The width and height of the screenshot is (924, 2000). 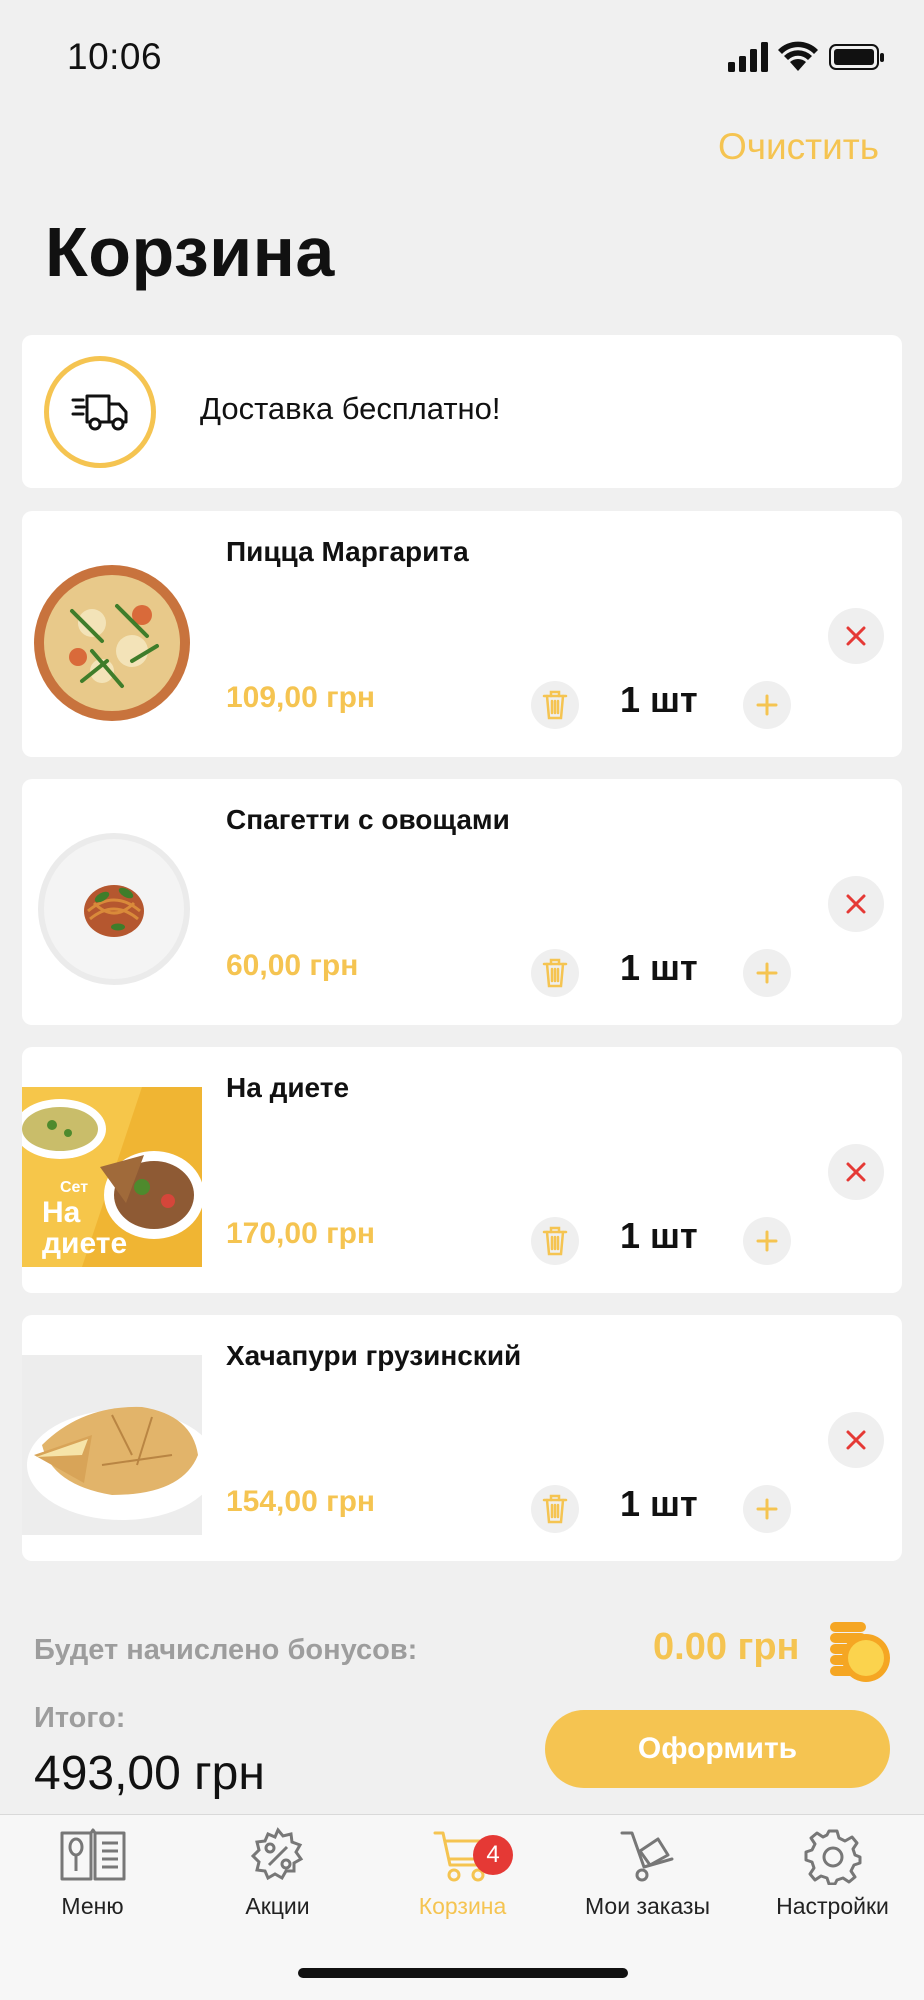 What do you see at coordinates (92, 1887) in the screenshot?
I see `tab-menu: Меню` at bounding box center [92, 1887].